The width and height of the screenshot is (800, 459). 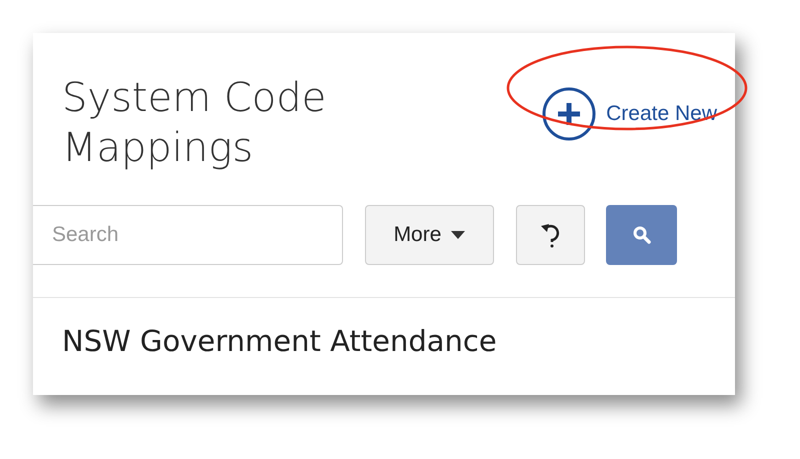 I want to click on page-title: System Code Mappings, so click(x=195, y=123).